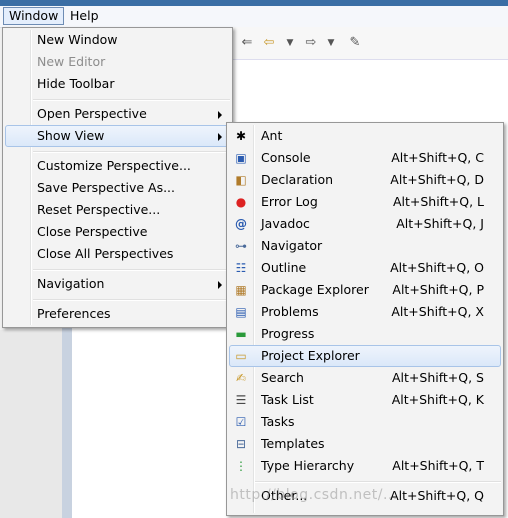 The height and width of the screenshot is (518, 508). Describe the element at coordinates (84, 16) in the screenshot. I see `help-menu: Help` at that location.